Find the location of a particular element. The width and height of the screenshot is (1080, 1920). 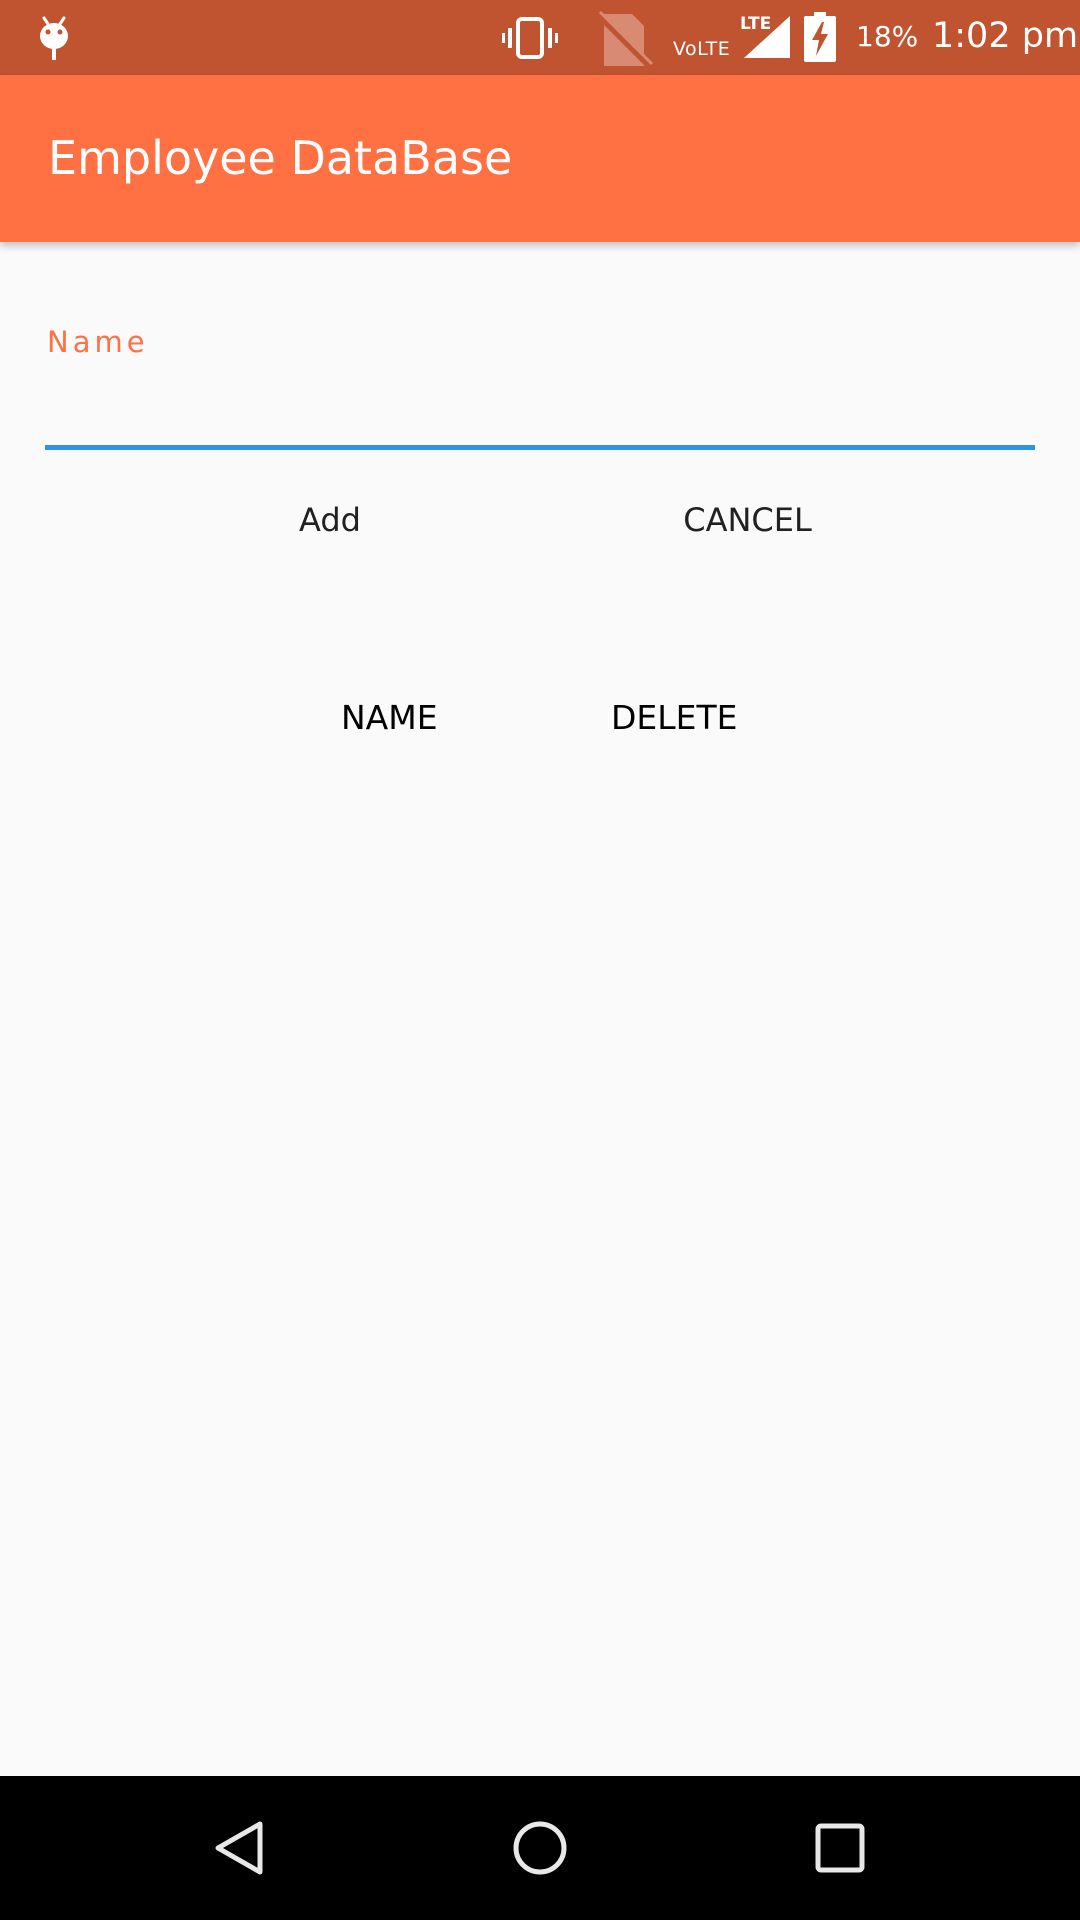

battery-charging-icon is located at coordinates (820, 37).